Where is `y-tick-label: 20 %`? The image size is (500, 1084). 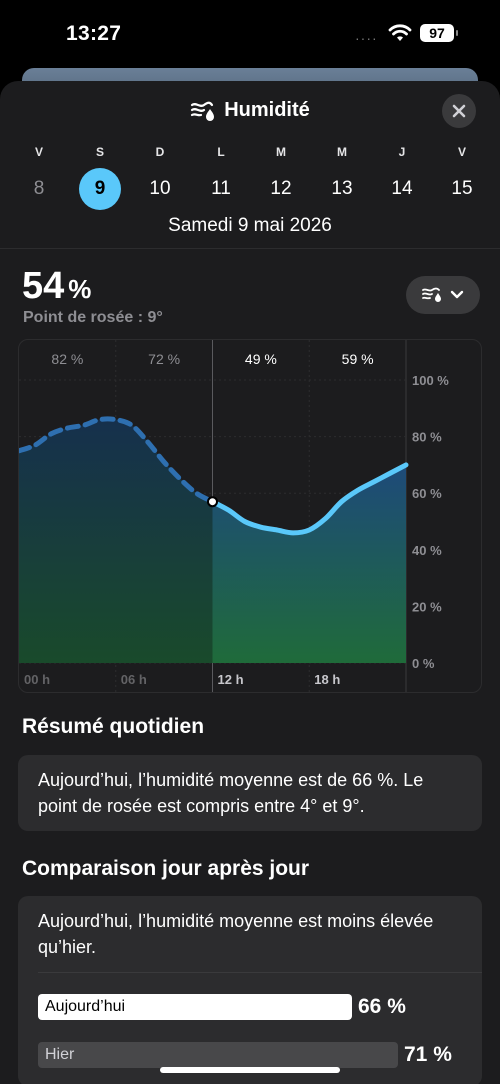 y-tick-label: 20 % is located at coordinates (427, 606).